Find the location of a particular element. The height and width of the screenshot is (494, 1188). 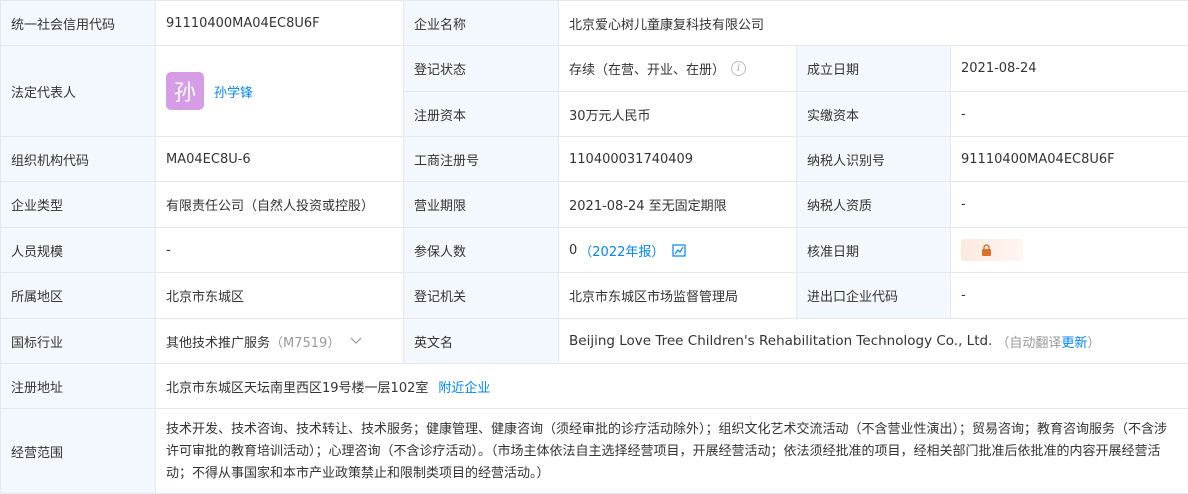

label-company-type: 企业类型 is located at coordinates (78, 205).